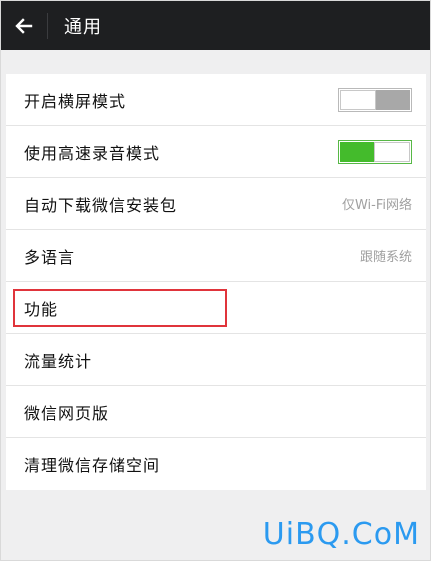  I want to click on landscape-mode-toggle, so click(375, 99).